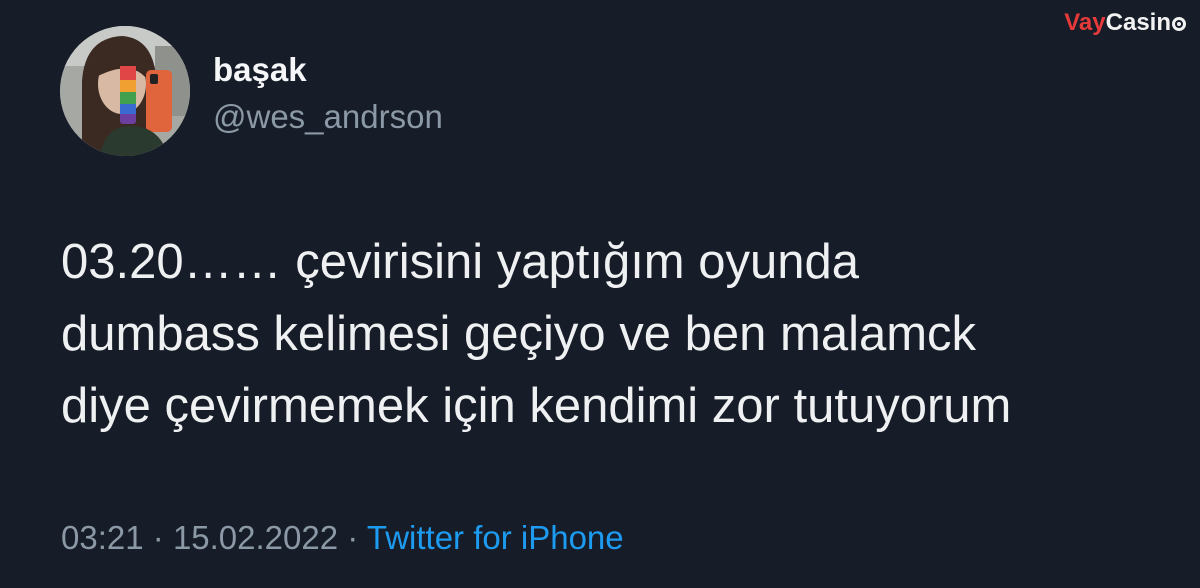  I want to click on tweet-metadata: 03:21 · 15.02.2022 · Twitter for iPhone, so click(342, 538).